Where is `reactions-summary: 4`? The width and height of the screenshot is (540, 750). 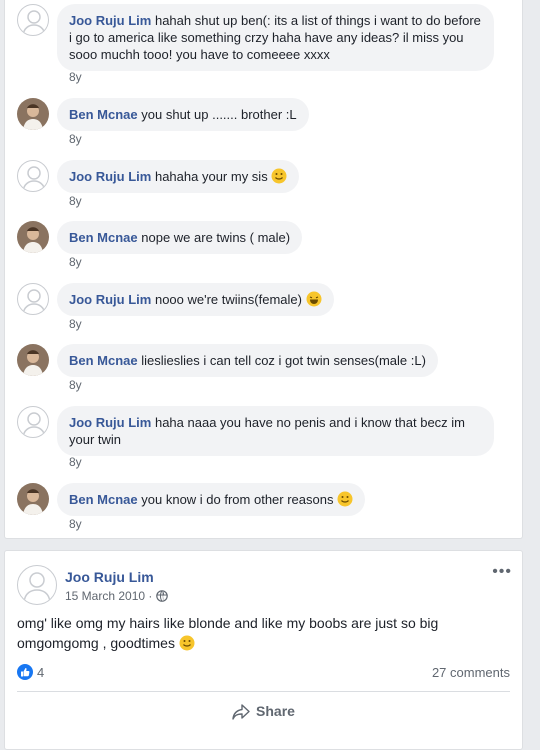
reactions-summary: 4 is located at coordinates (30, 672).